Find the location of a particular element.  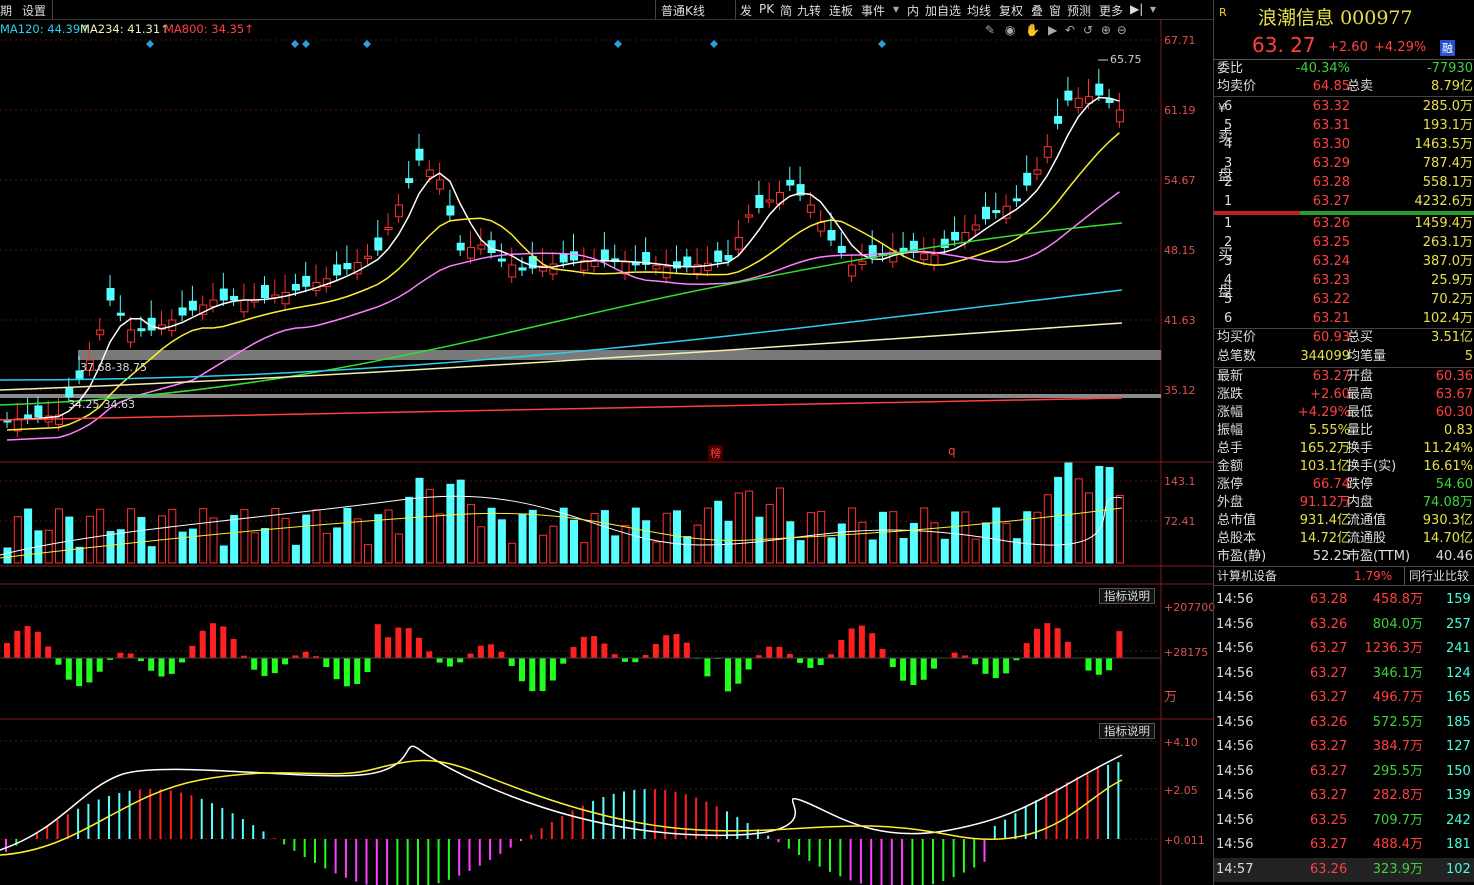

stat-value: 5.55% is located at coordinates (1329, 430).